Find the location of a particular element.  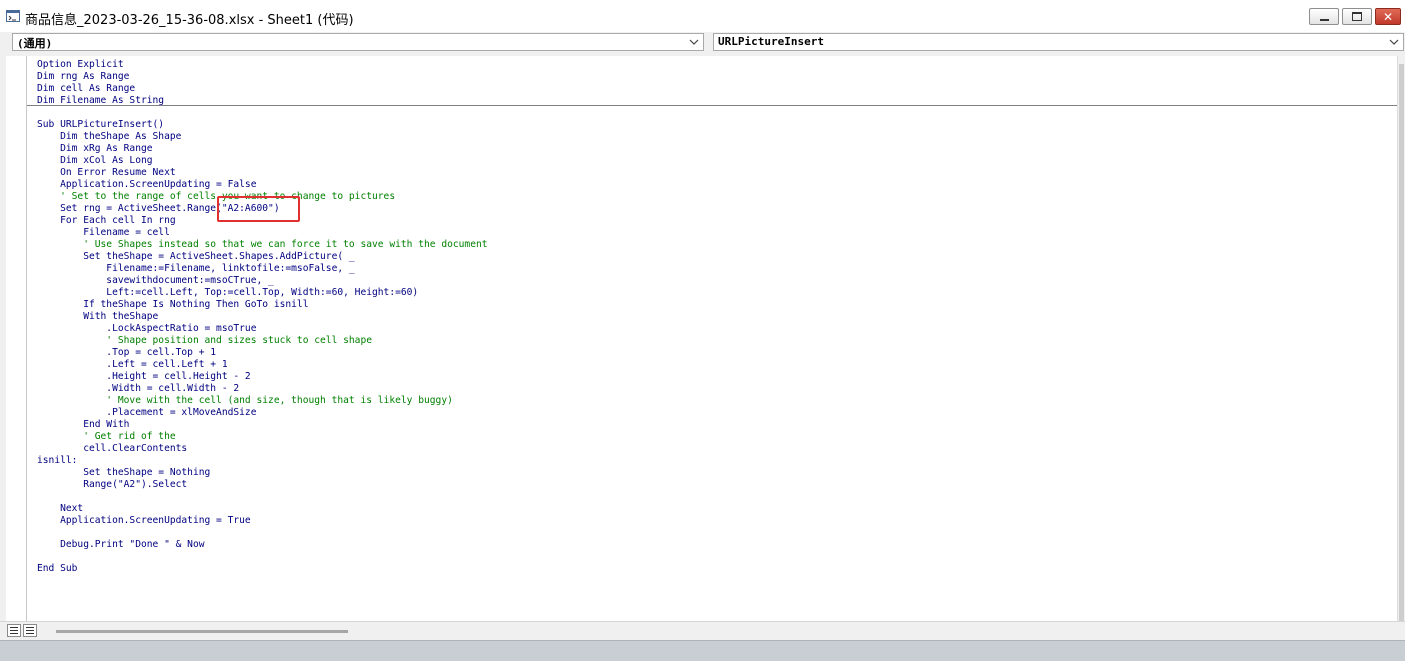

code-line: cell.ClearContents is located at coordinates (112, 448).